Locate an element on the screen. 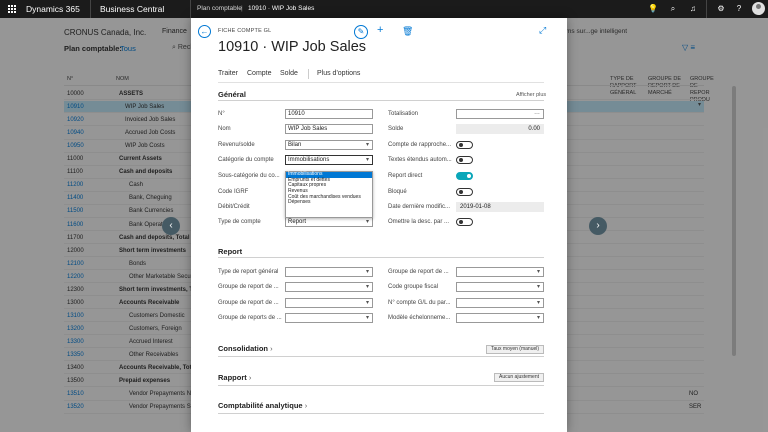 The height and width of the screenshot is (432, 768). blocked-toggle is located at coordinates (464, 192).